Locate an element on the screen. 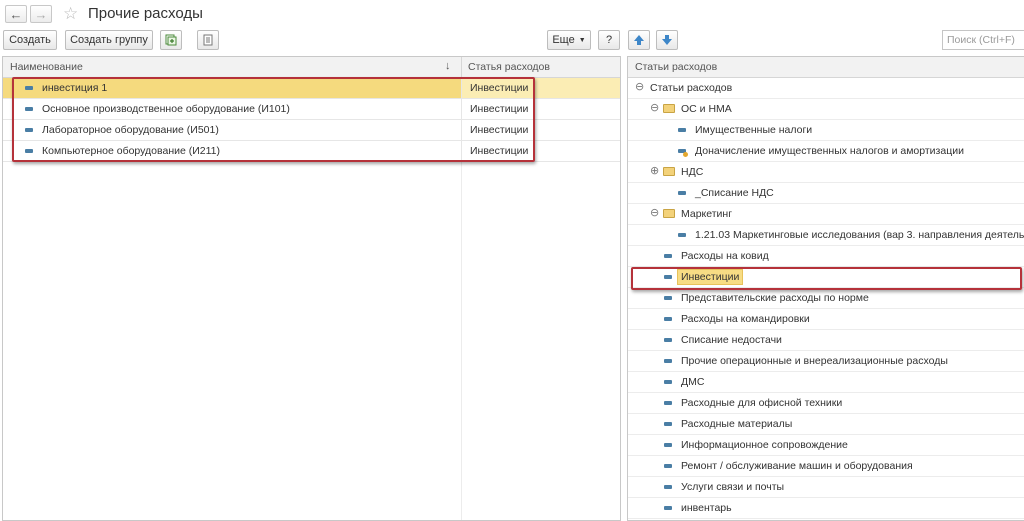 The height and width of the screenshot is (521, 1024). forward-button: → is located at coordinates (41, 14).